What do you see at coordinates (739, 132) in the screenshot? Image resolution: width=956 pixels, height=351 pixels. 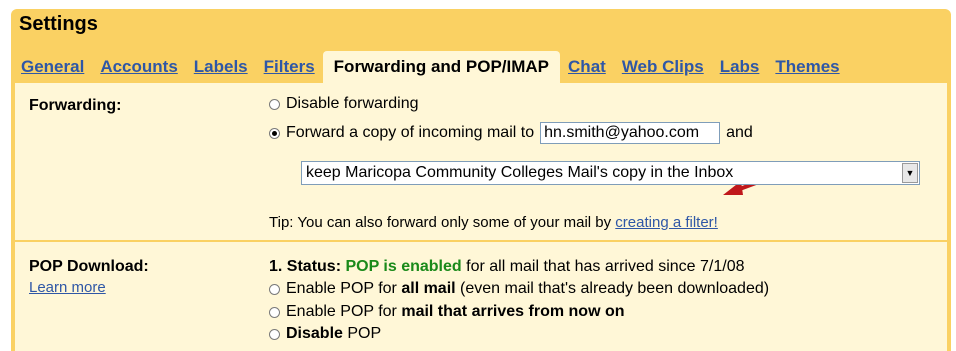 I see `and-text: and` at bounding box center [739, 132].